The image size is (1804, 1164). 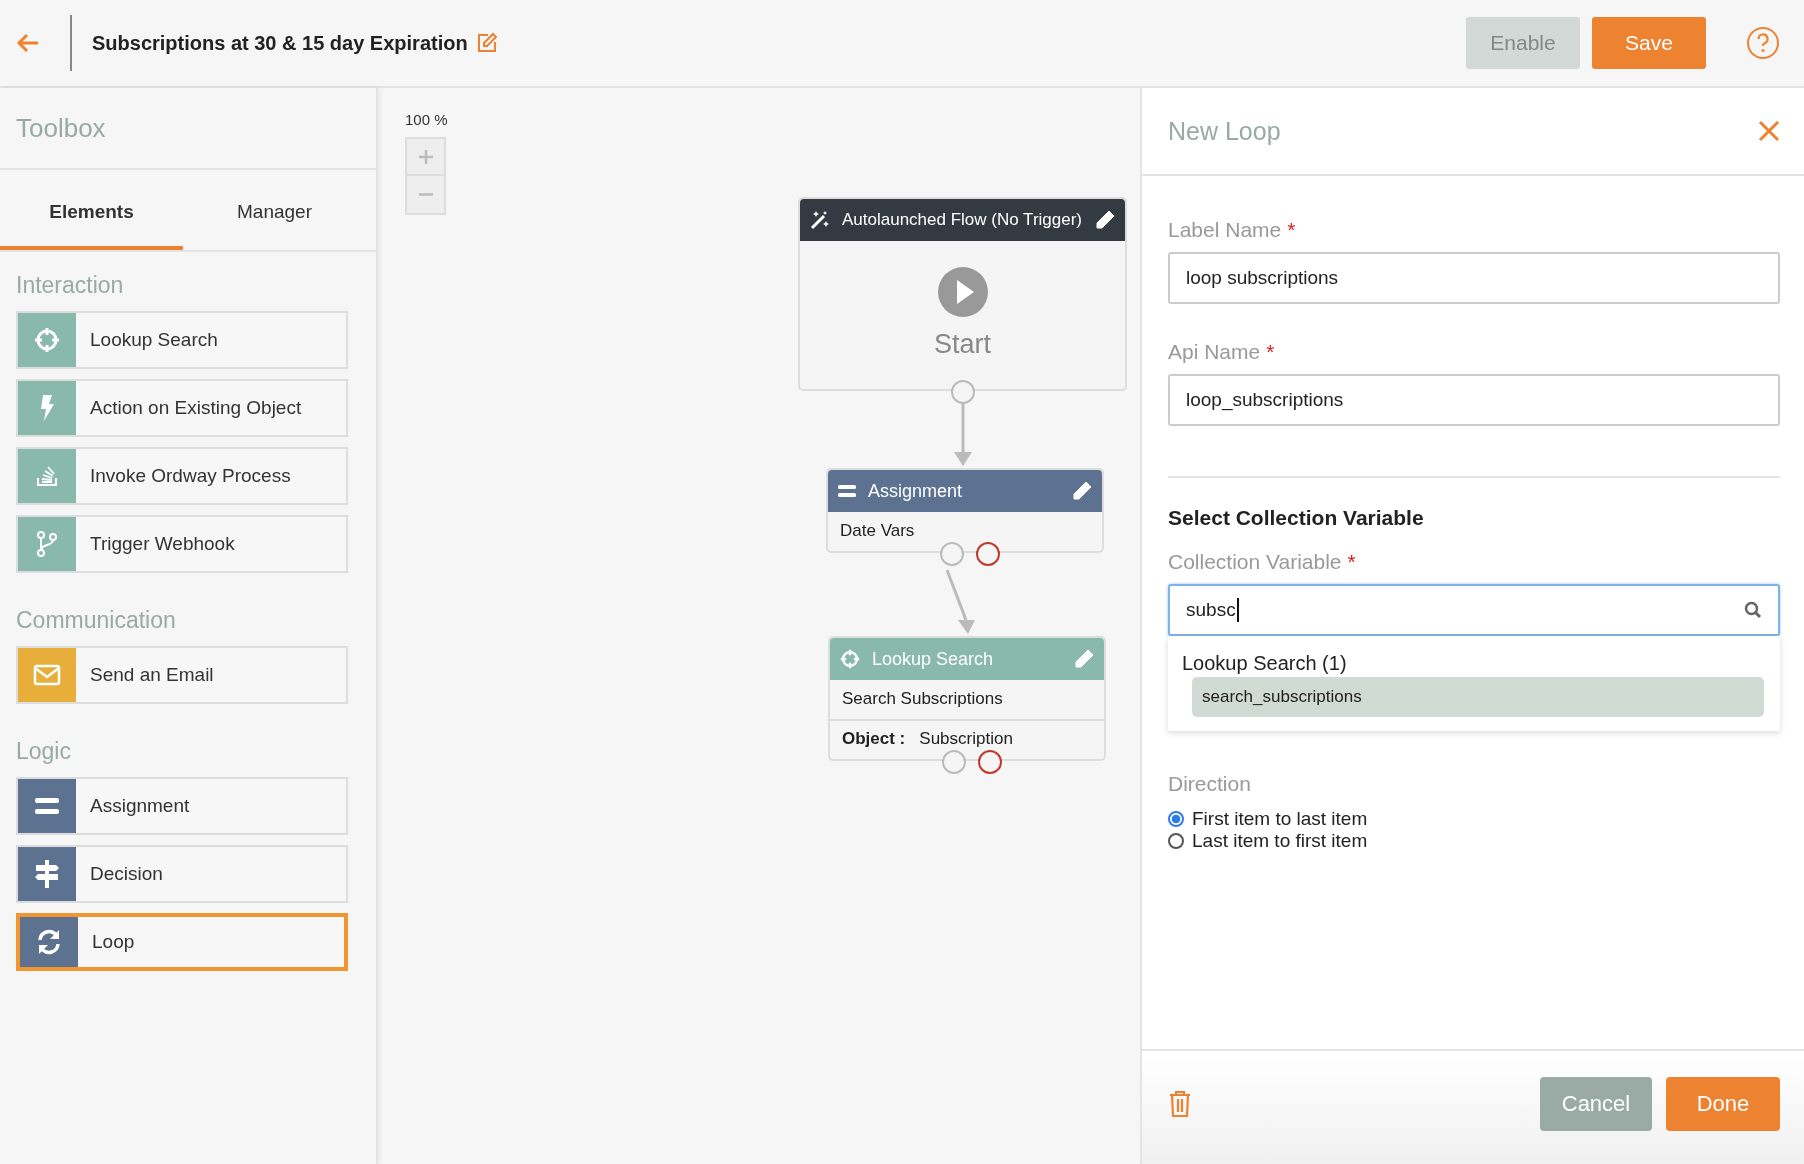 What do you see at coordinates (280, 43) in the screenshot?
I see `flow-title: Subscriptions at 30 & 15 day Expiration` at bounding box center [280, 43].